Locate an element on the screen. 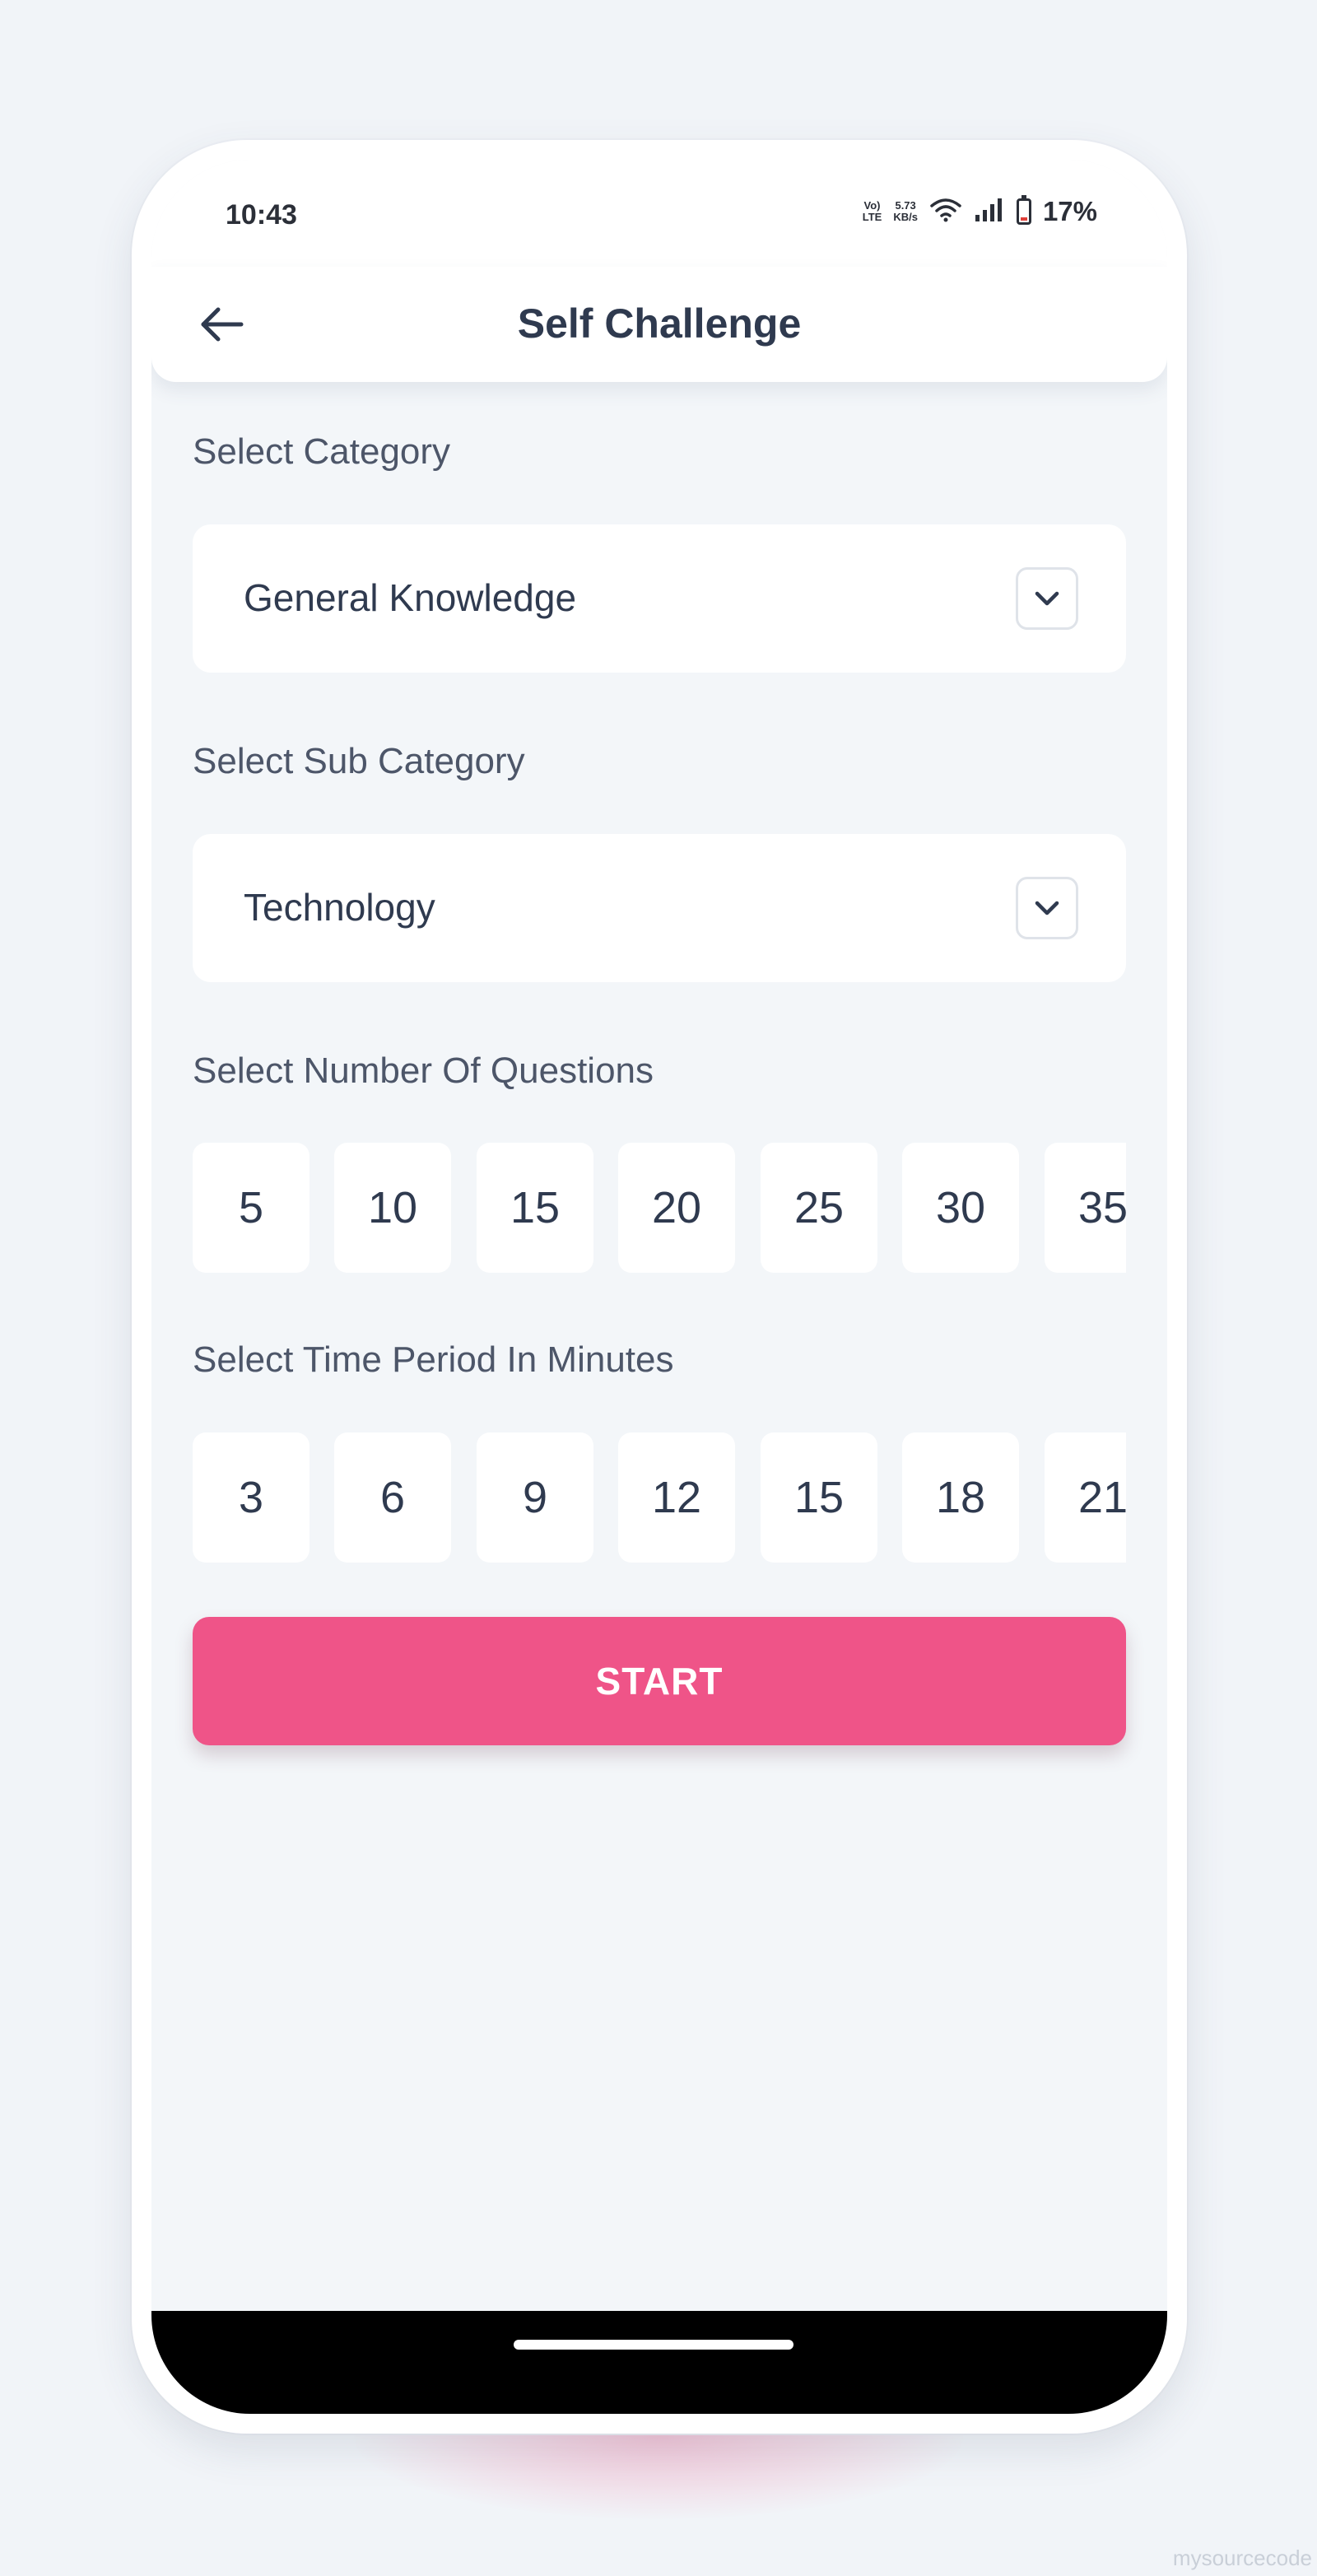 This screenshot has width=1317, height=2576. question-option: 35 is located at coordinates (1085, 1208).